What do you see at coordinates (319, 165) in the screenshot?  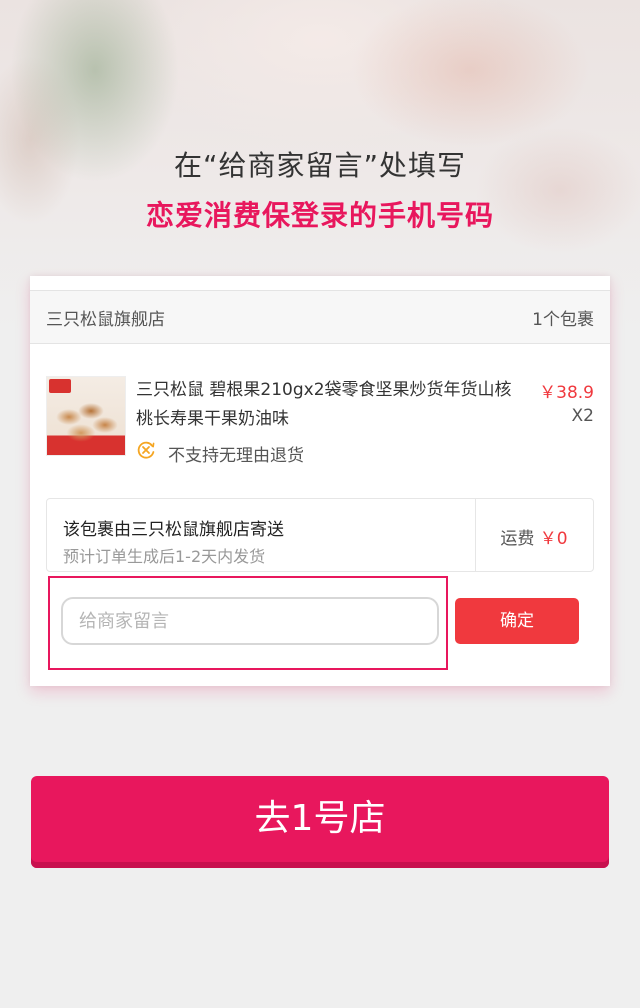 I see `instruction-title: 在“给商家留言”处填写` at bounding box center [319, 165].